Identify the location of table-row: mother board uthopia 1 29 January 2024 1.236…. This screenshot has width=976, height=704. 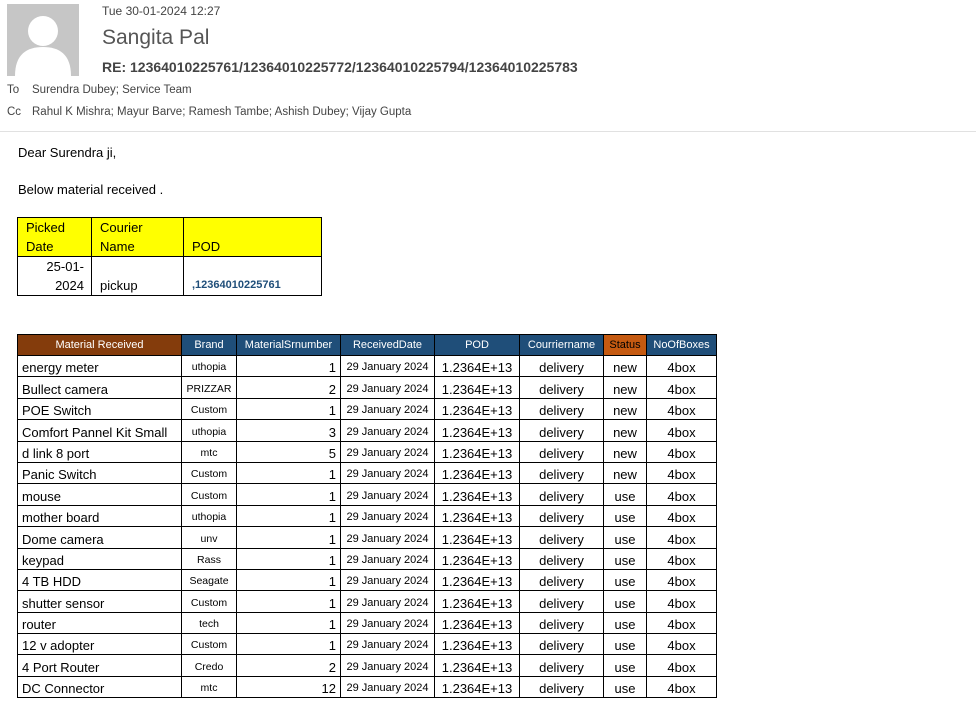
(367, 516).